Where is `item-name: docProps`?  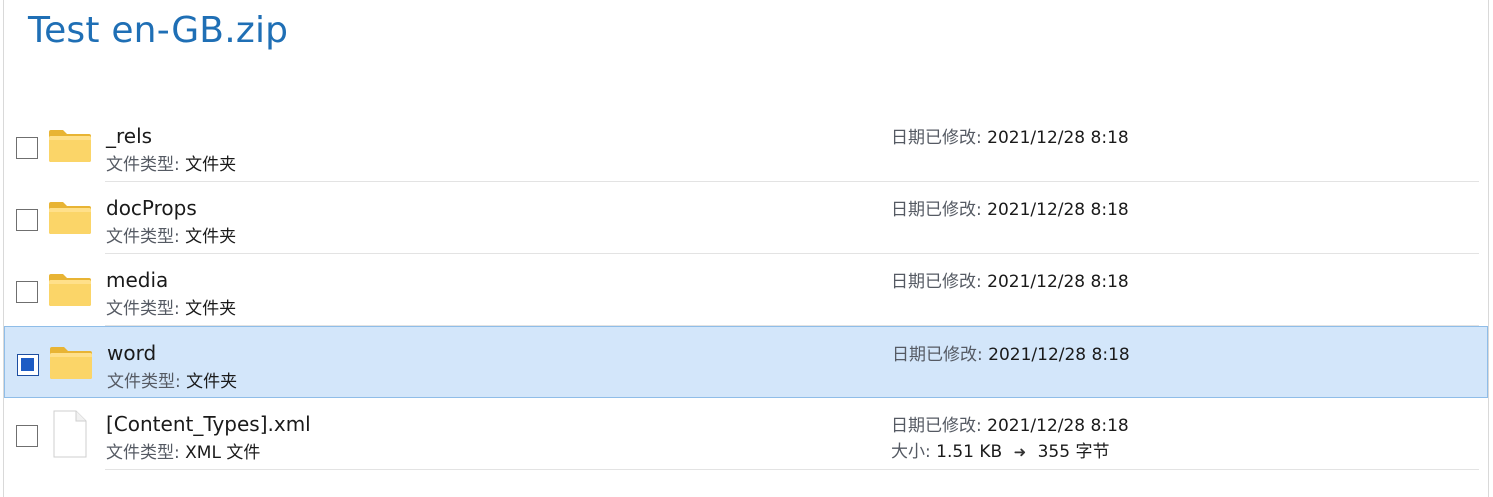 item-name: docProps is located at coordinates (151, 208).